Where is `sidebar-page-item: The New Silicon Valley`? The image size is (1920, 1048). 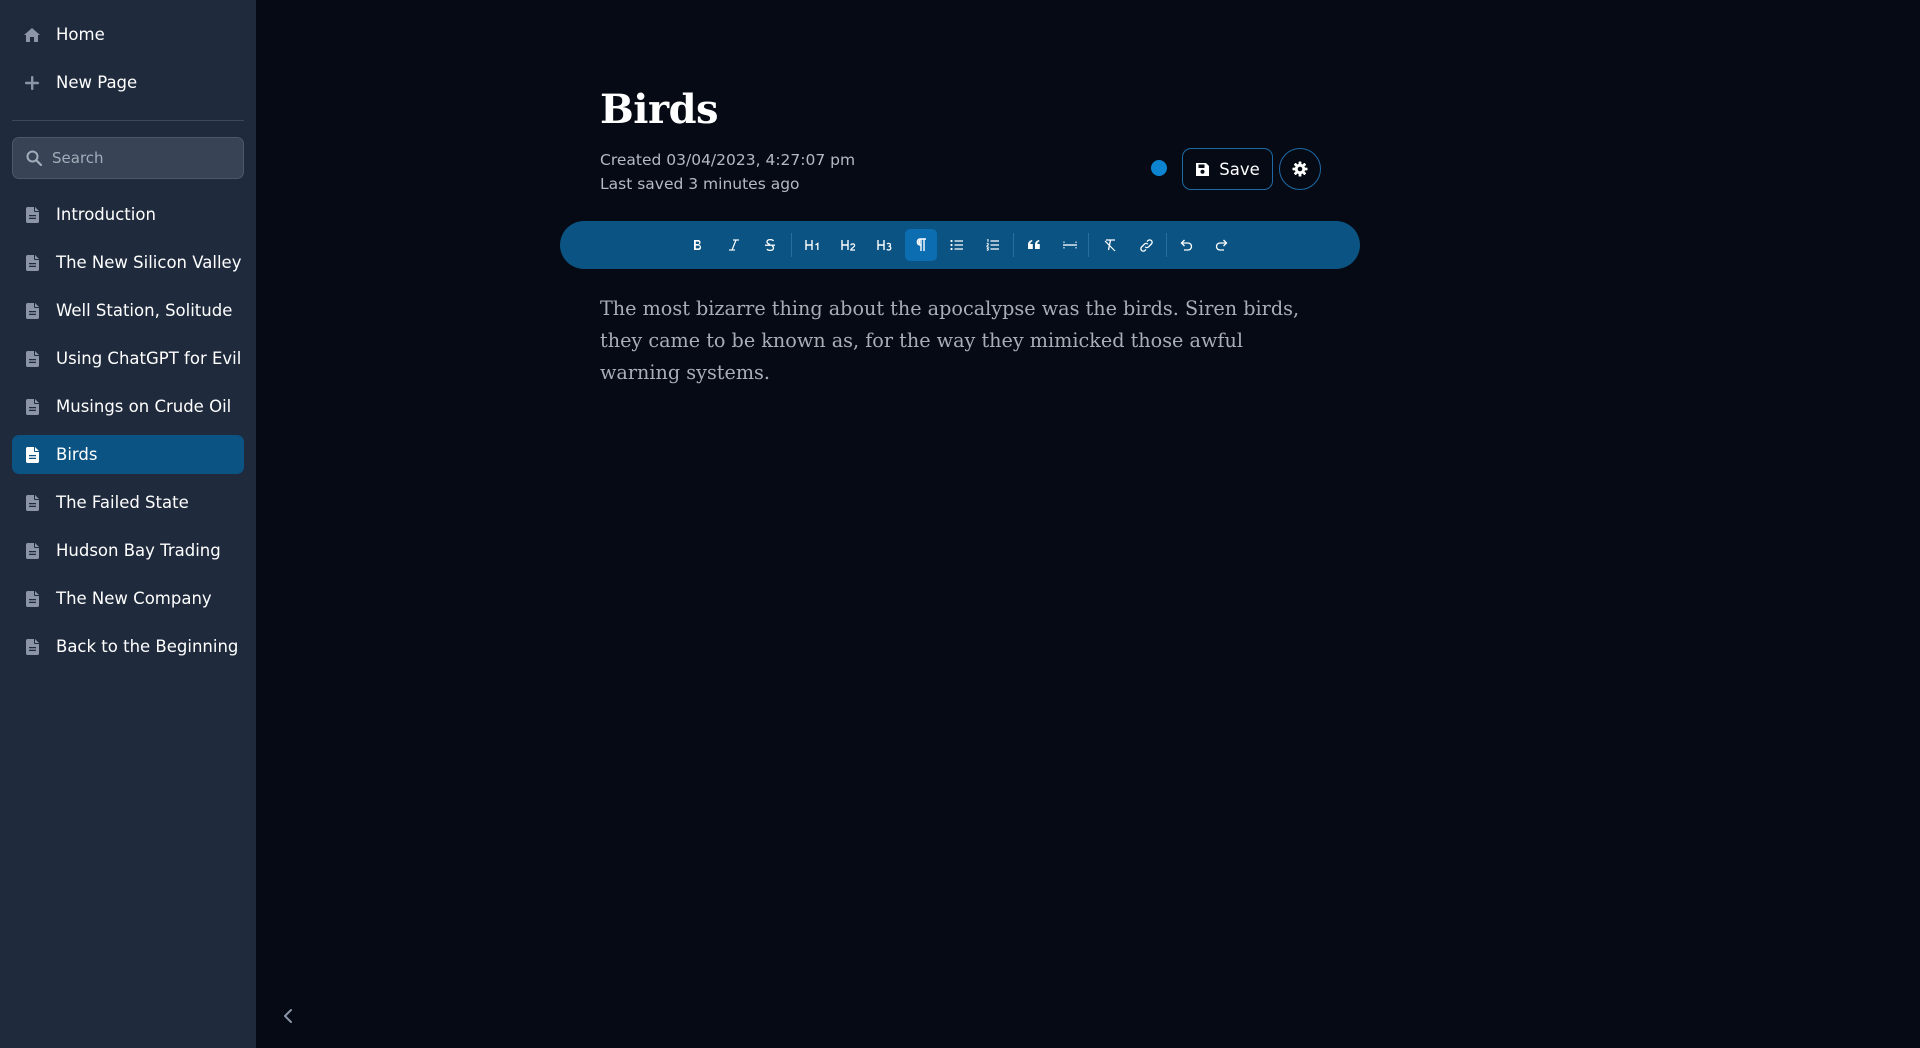
sidebar-page-item: The New Silicon Valley is located at coordinates (128, 262).